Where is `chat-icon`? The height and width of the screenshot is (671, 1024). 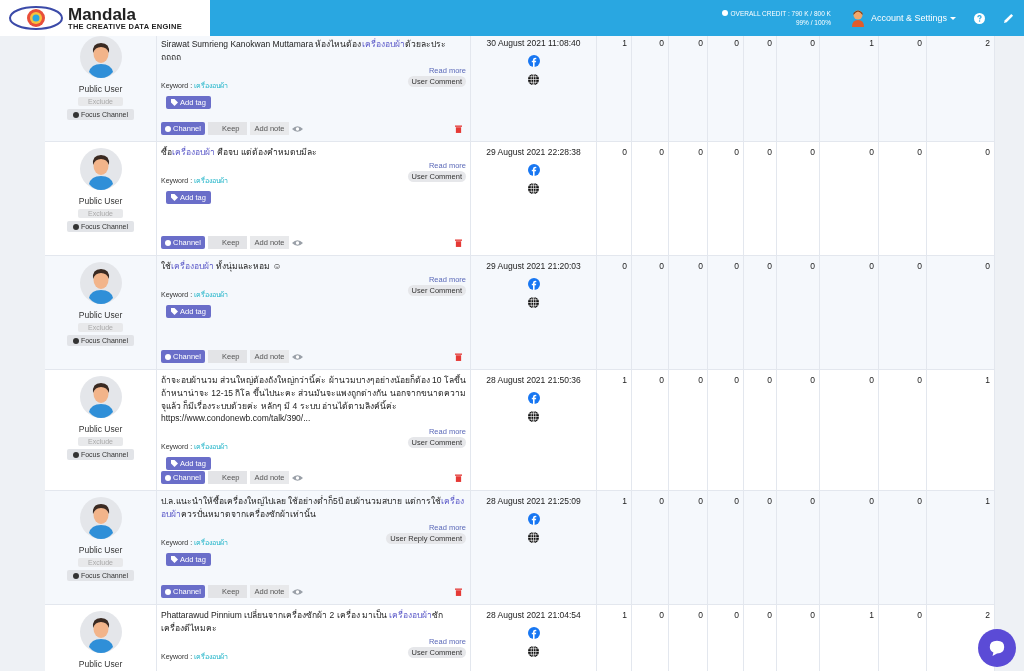
chat-icon is located at coordinates (997, 648).